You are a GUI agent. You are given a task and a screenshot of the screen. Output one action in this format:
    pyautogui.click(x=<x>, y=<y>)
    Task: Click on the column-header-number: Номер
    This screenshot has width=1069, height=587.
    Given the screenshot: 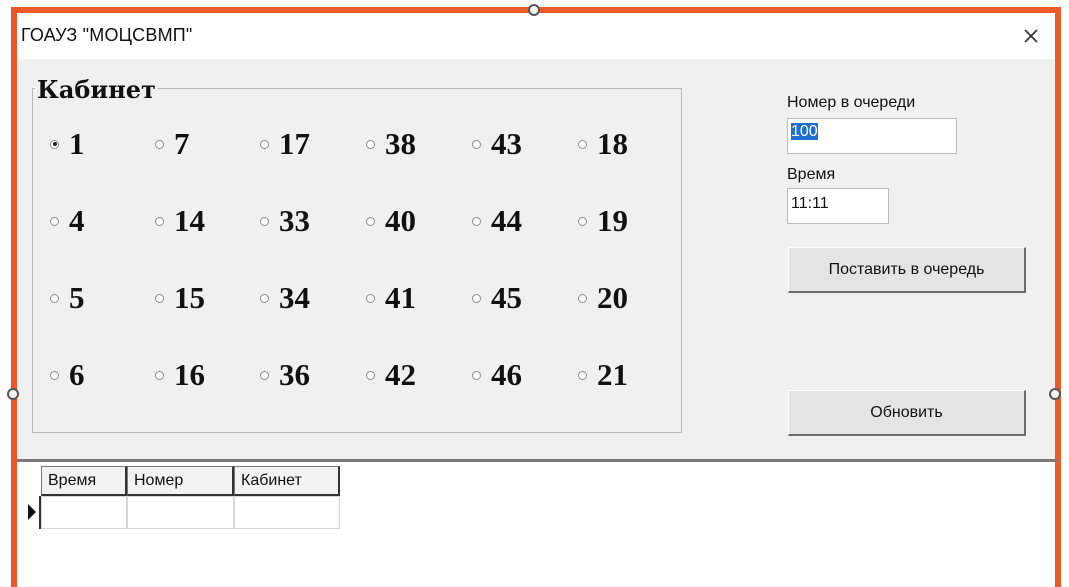 What is the action you would take?
    pyautogui.click(x=180, y=481)
    